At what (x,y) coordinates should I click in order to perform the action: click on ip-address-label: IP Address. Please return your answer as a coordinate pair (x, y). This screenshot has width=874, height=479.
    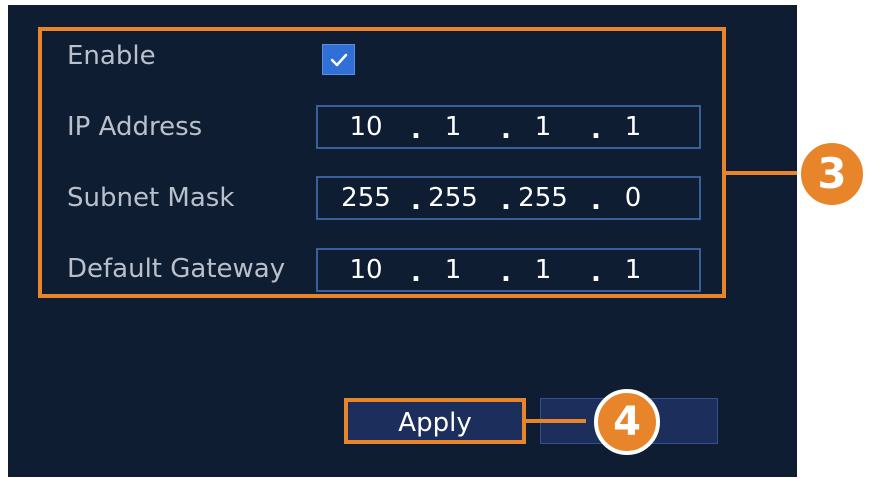
    Looking at the image, I should click on (135, 127).